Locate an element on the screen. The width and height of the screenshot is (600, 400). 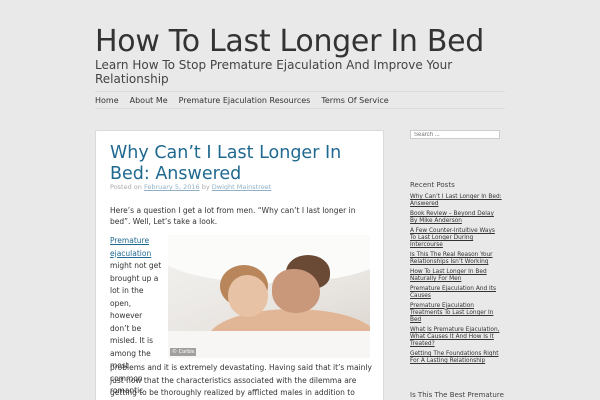
recent-posts-title: Recent Posts is located at coordinates (432, 185).